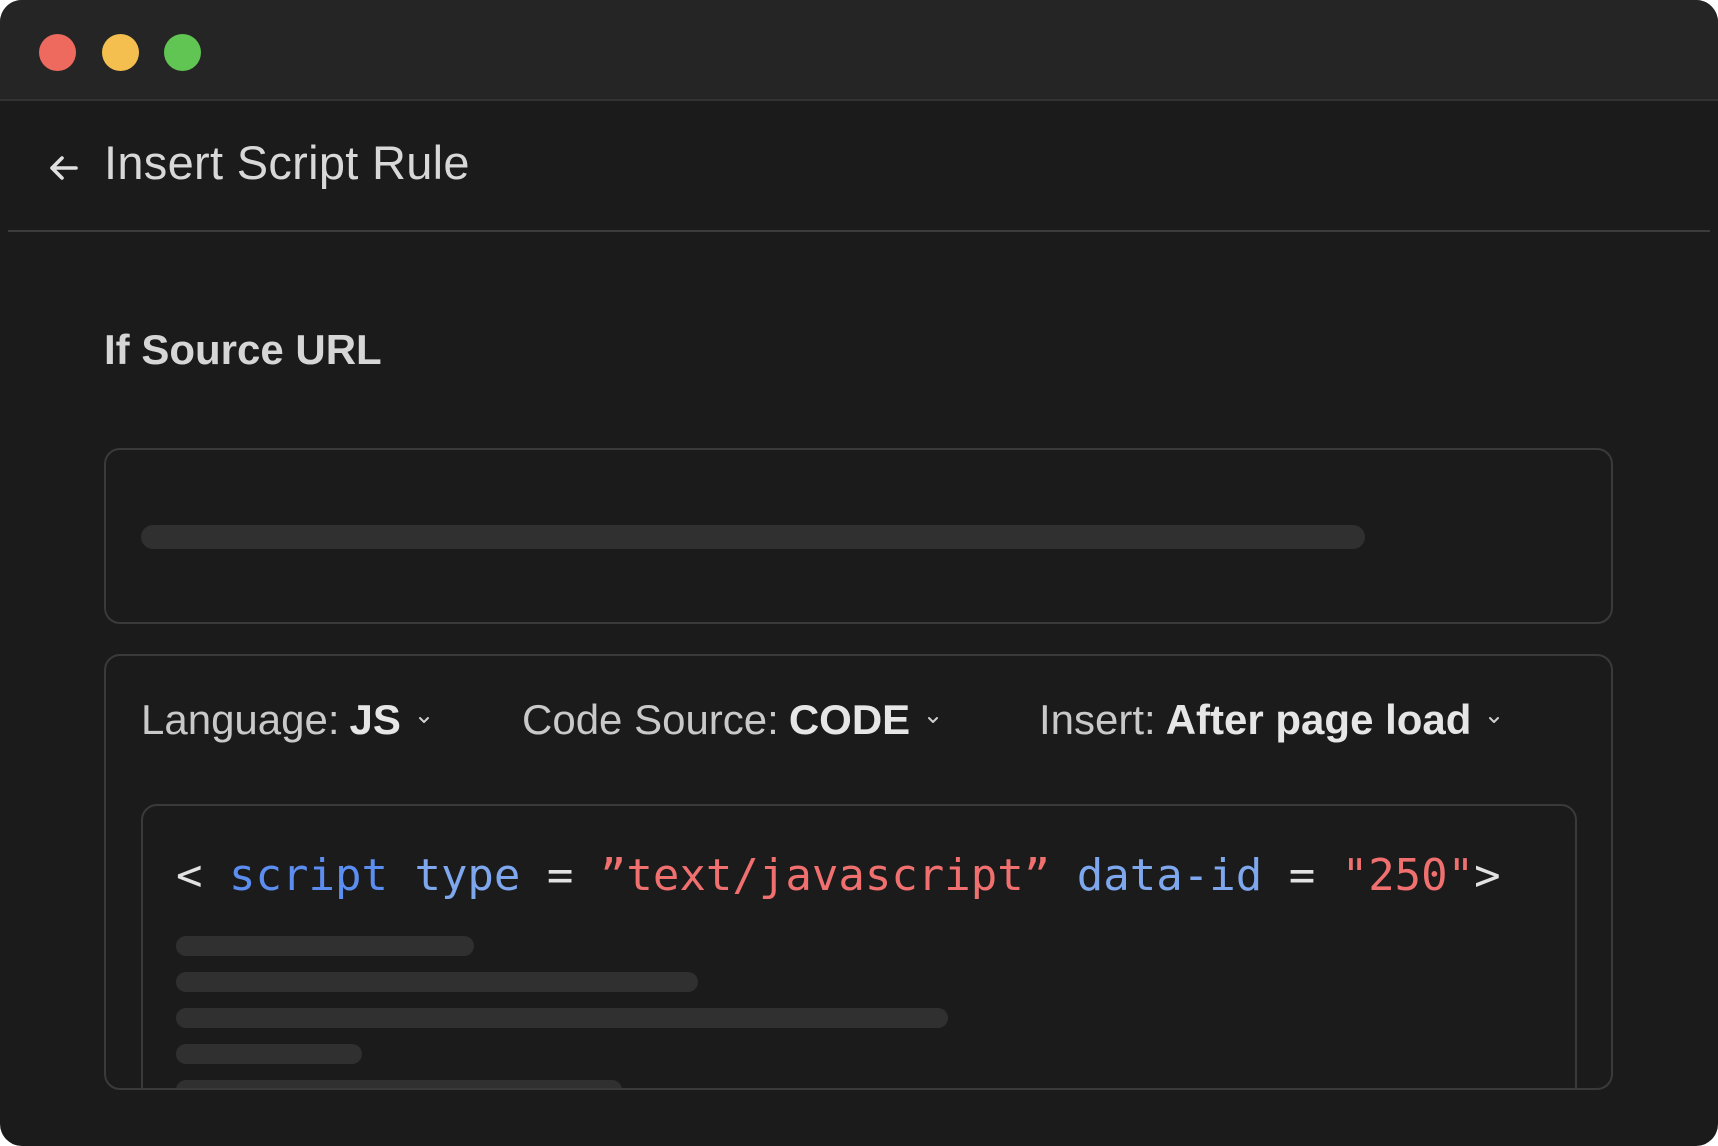 Image resolution: width=1718 pixels, height=1146 pixels. I want to click on language-value: JS, so click(375, 719).